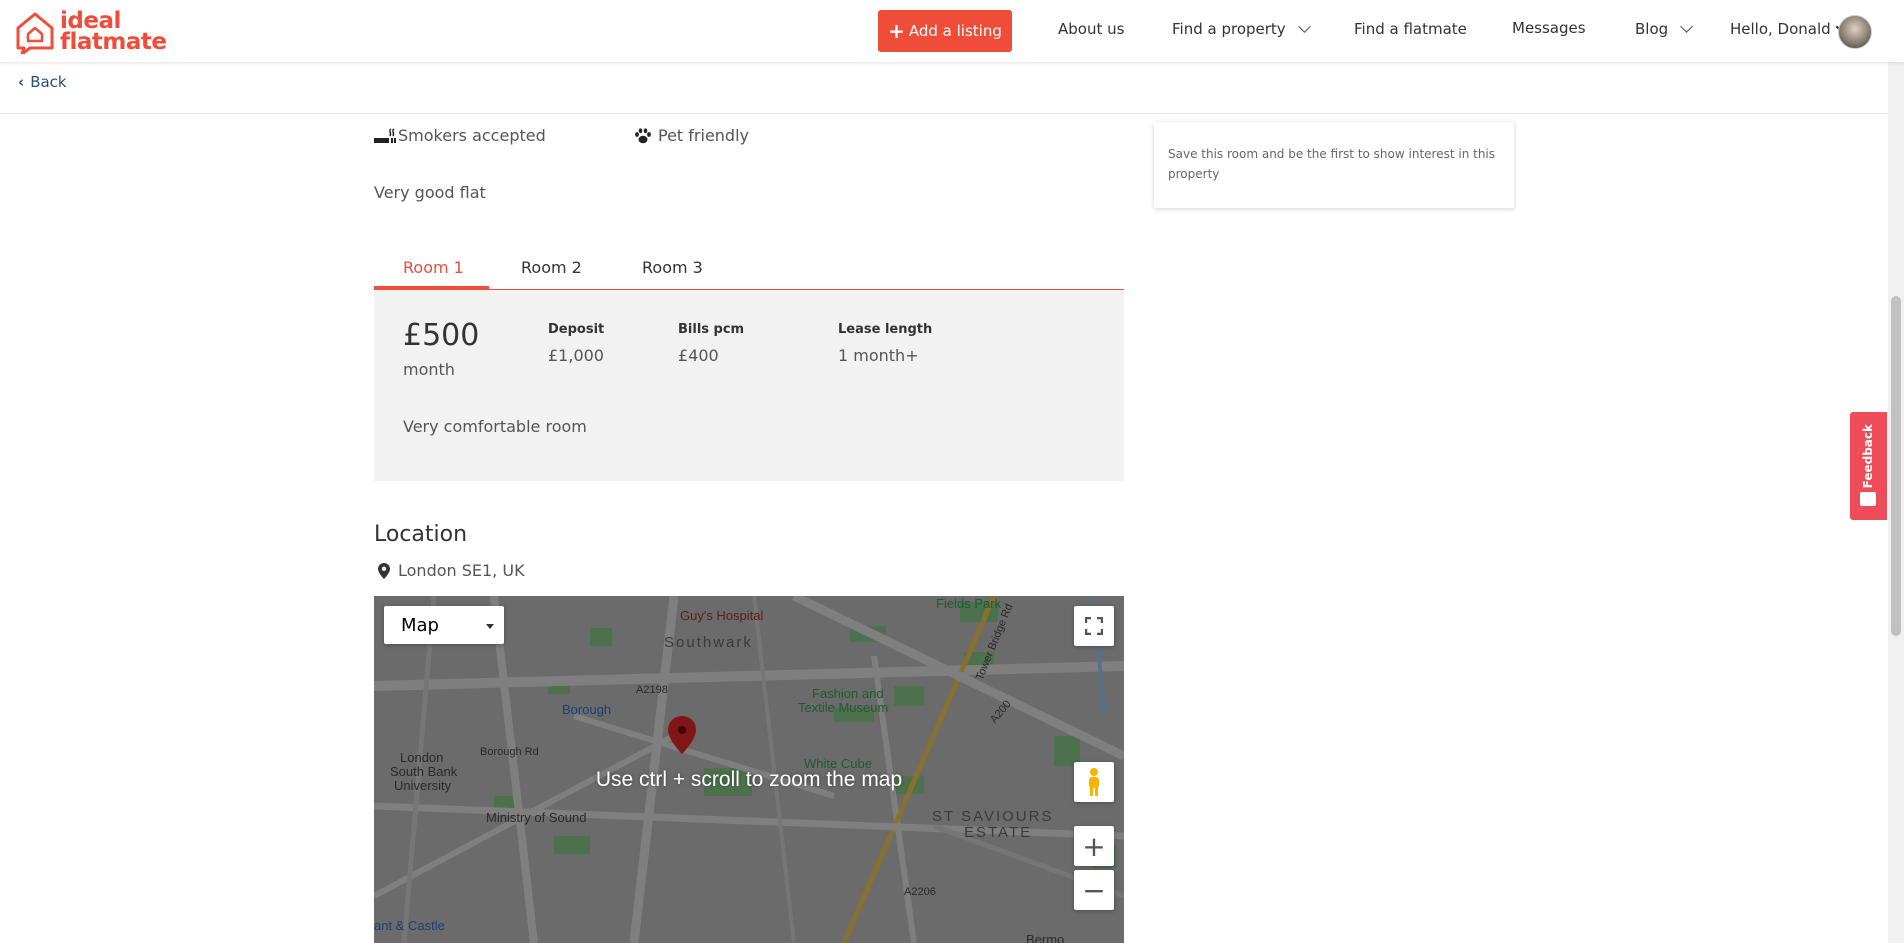 The image size is (1904, 943). I want to click on fullscreen-button, so click(1094, 626).